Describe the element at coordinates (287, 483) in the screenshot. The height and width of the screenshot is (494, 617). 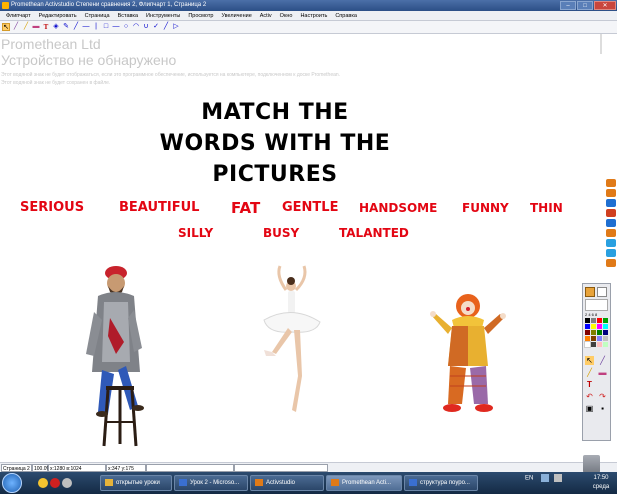
I see `taskbar-item-activstudio: Activstudio` at that location.